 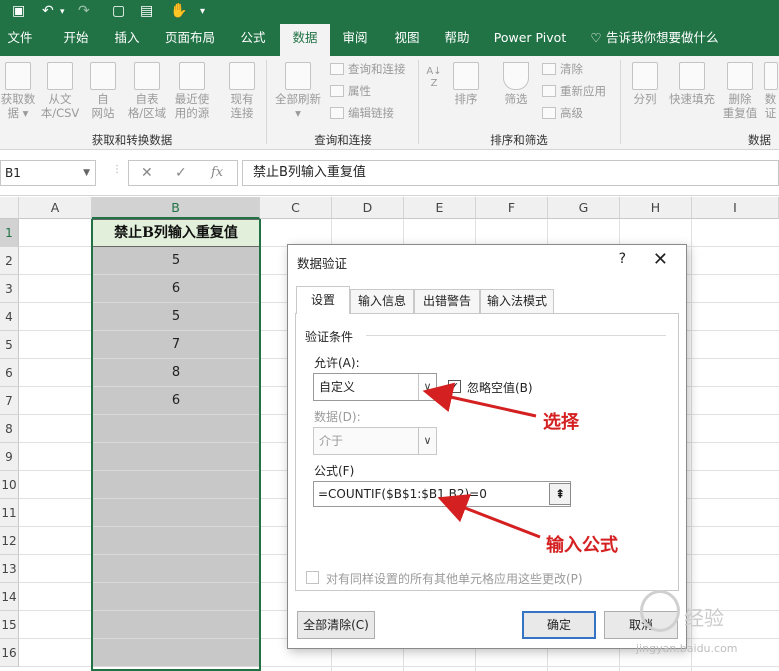 I want to click on data-validation-button: 数 证, so click(x=770, y=91).